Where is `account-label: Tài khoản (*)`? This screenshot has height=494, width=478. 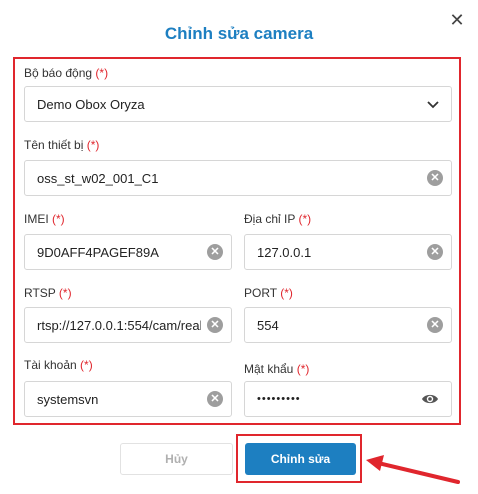
account-label: Tài khoản (*) is located at coordinates (58, 365).